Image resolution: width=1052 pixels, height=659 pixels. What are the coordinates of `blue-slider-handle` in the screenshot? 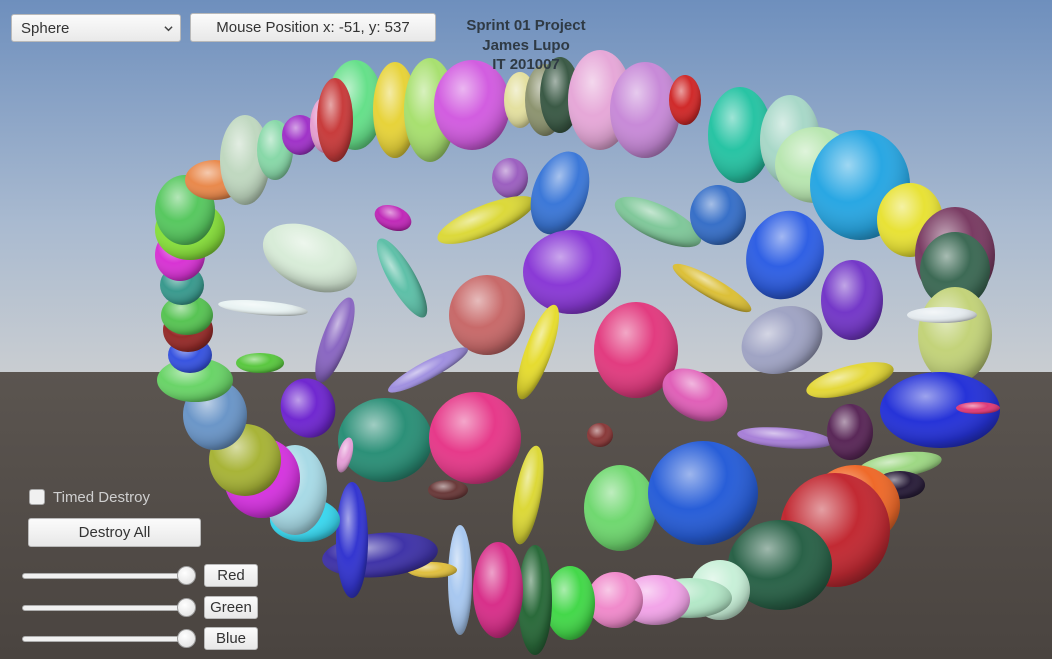 It's located at (186, 638).